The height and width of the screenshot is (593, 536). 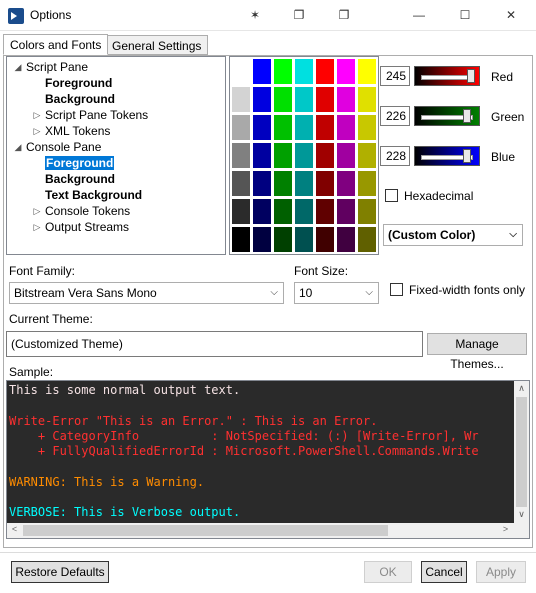 I want to click on blue-slider-thumb, so click(x=467, y=156).